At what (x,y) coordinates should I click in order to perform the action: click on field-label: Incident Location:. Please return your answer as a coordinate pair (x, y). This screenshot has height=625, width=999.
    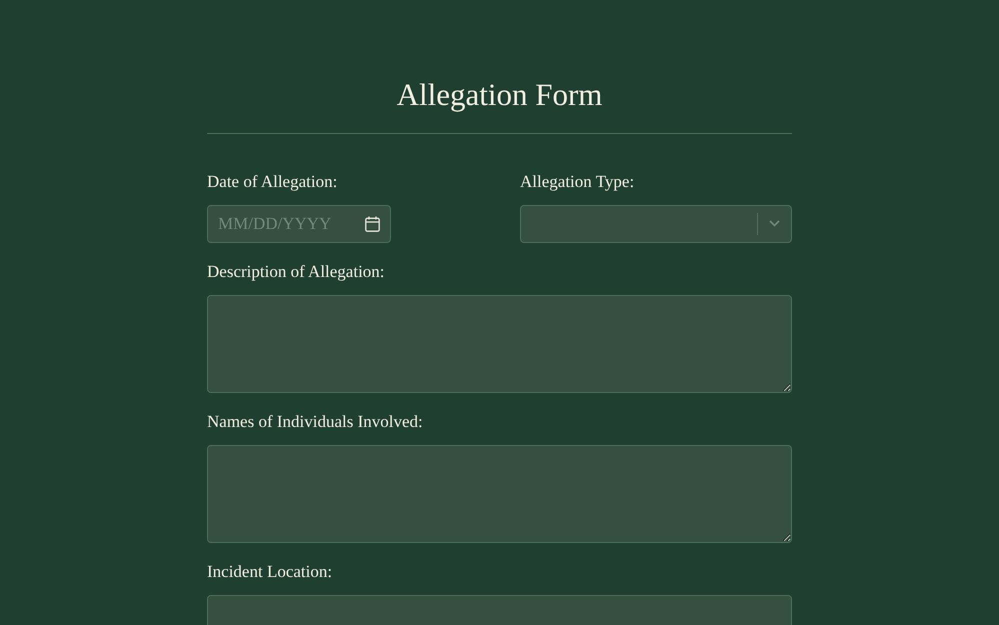
    Looking at the image, I should click on (269, 572).